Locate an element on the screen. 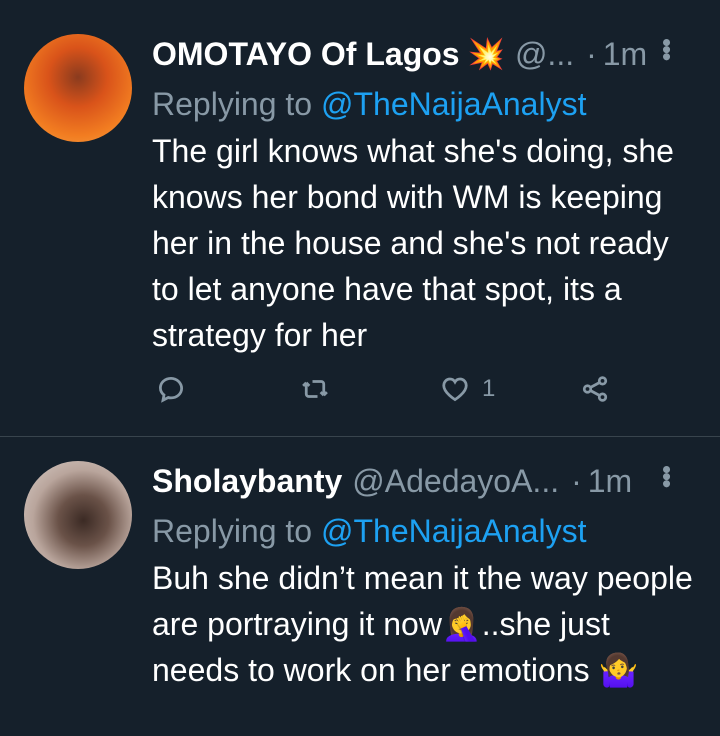  share-icon is located at coordinates (595, 389).